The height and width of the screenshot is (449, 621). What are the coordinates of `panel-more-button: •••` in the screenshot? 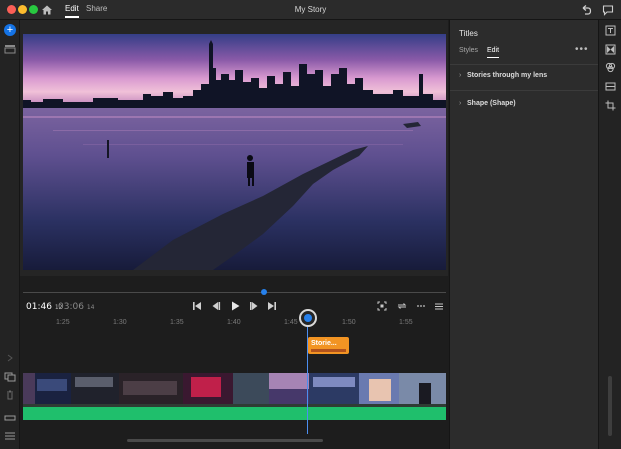 It's located at (582, 49).